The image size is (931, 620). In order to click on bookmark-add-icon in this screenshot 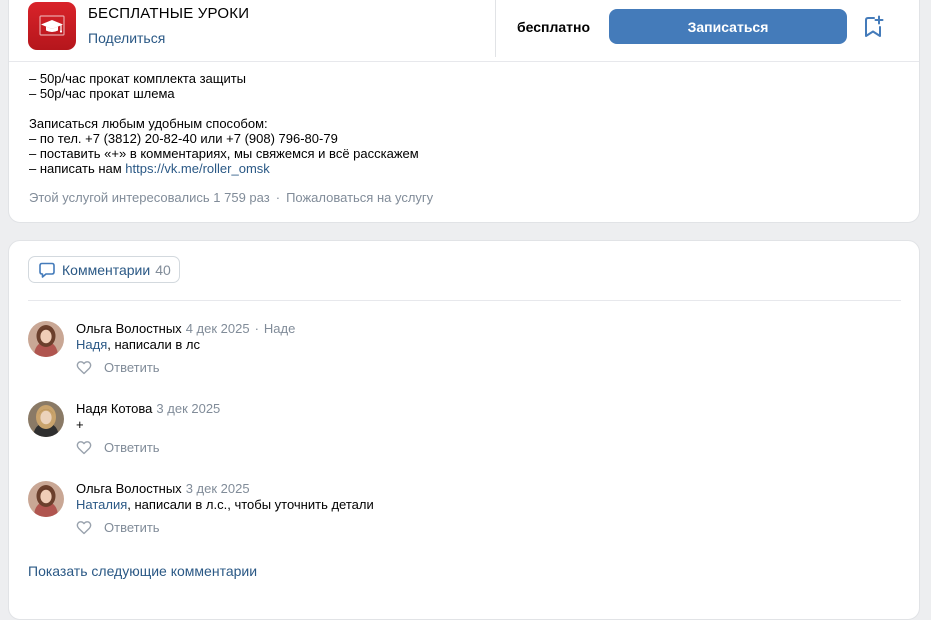, I will do `click(874, 26)`.